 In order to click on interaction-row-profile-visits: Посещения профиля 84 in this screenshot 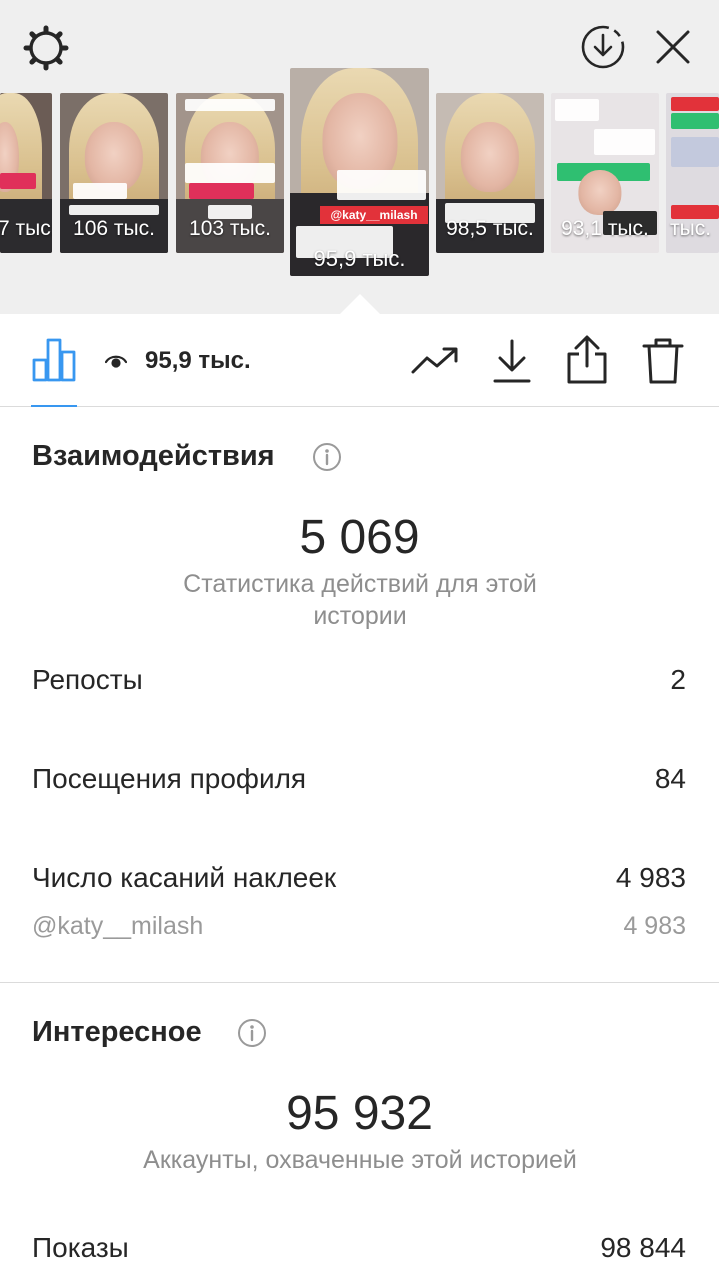, I will do `click(359, 779)`.